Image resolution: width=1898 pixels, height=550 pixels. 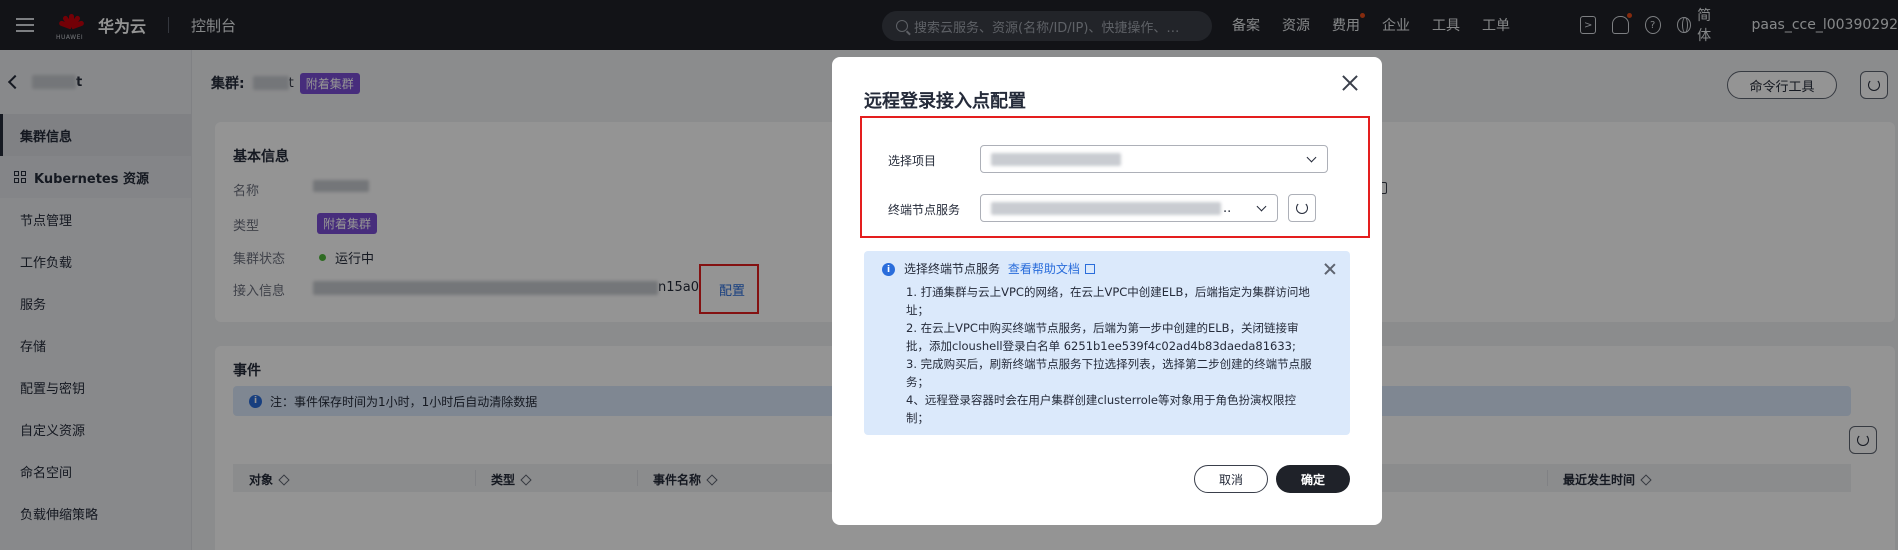 I want to click on confirm-button: 确定, so click(x=1313, y=479).